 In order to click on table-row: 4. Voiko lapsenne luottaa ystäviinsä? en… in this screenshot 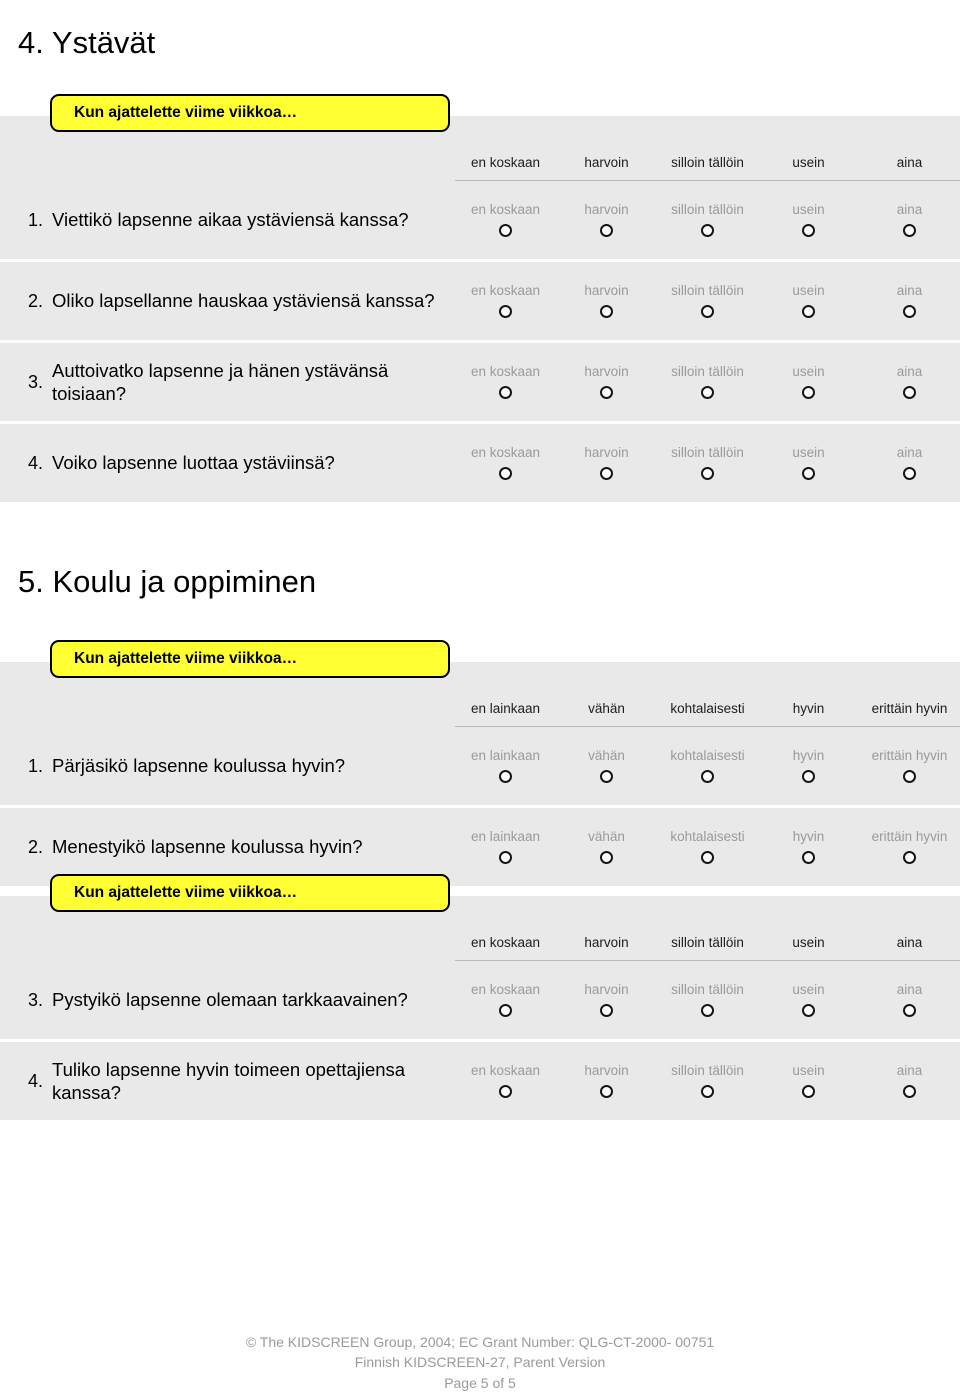, I will do `click(480, 463)`.